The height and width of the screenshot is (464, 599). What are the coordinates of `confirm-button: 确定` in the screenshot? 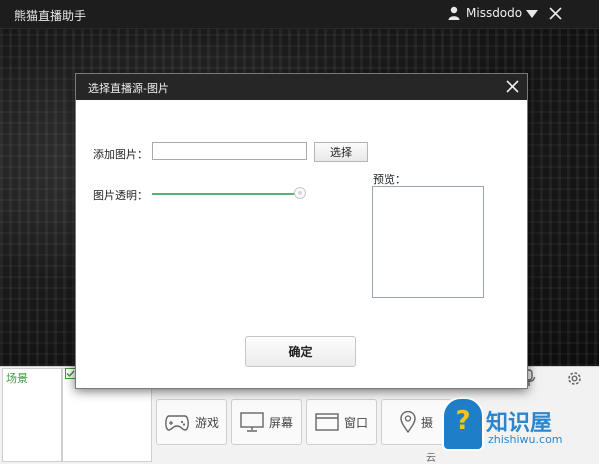 It's located at (300, 351).